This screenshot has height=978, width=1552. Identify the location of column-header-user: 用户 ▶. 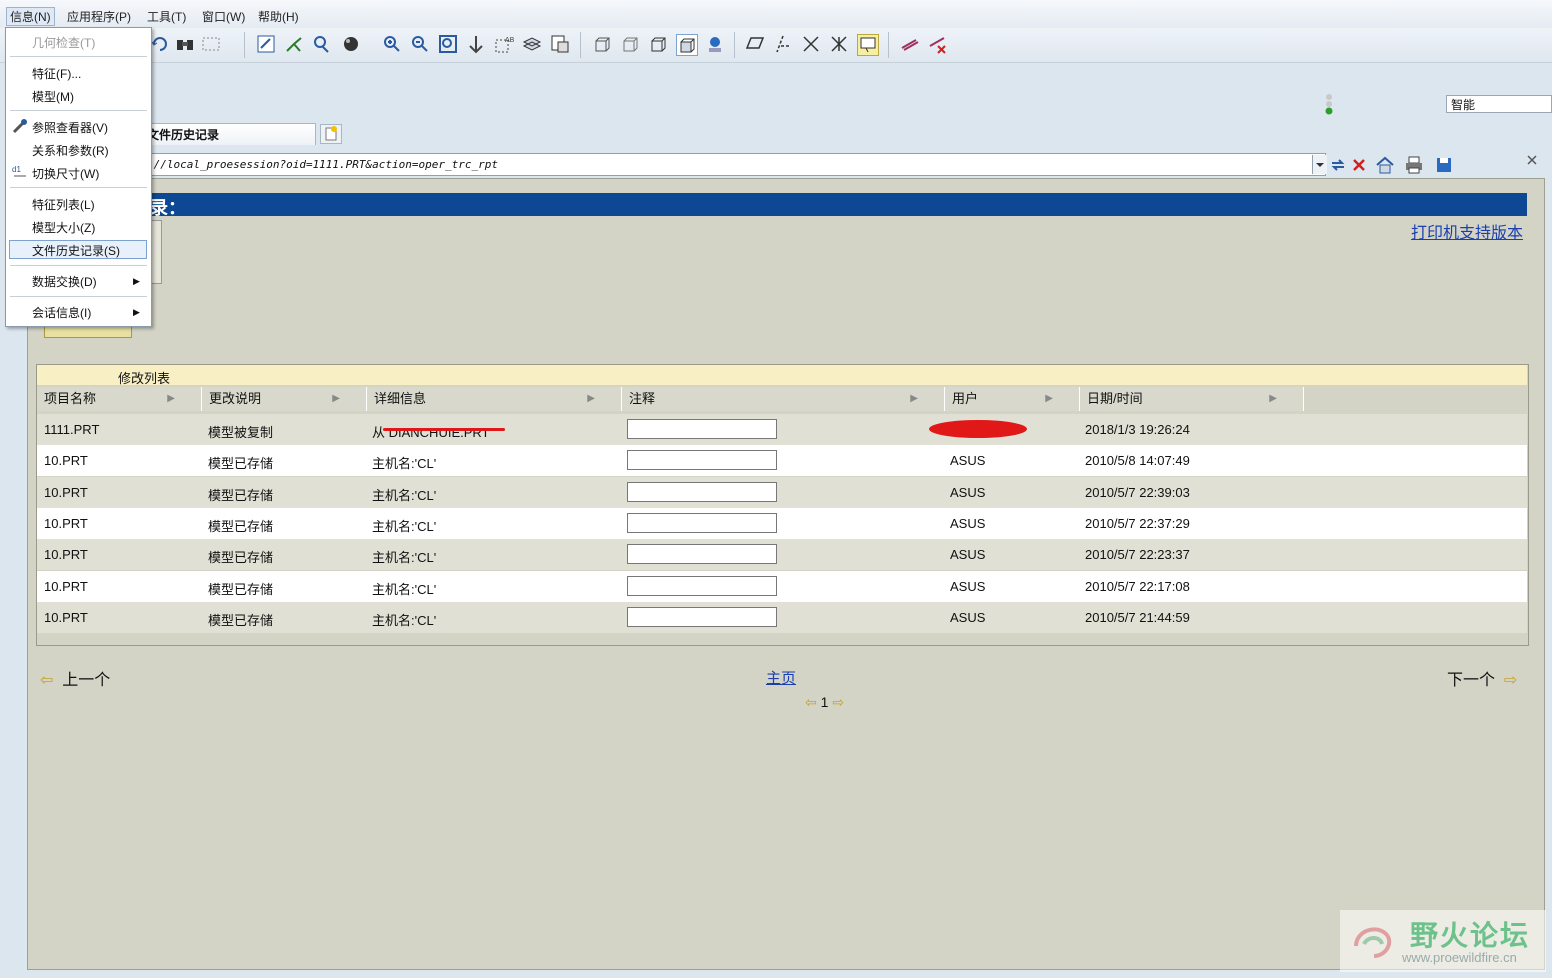
(1012, 399).